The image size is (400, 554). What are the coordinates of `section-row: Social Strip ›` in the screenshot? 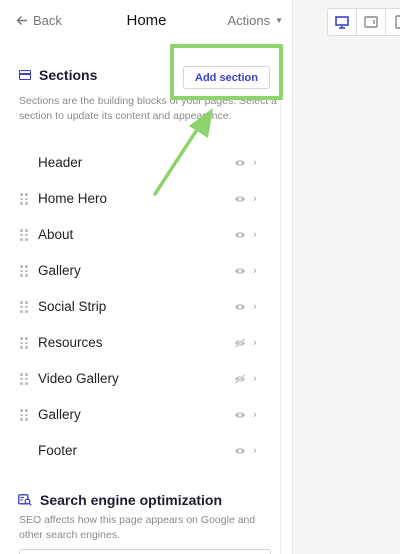 It's located at (146, 307).